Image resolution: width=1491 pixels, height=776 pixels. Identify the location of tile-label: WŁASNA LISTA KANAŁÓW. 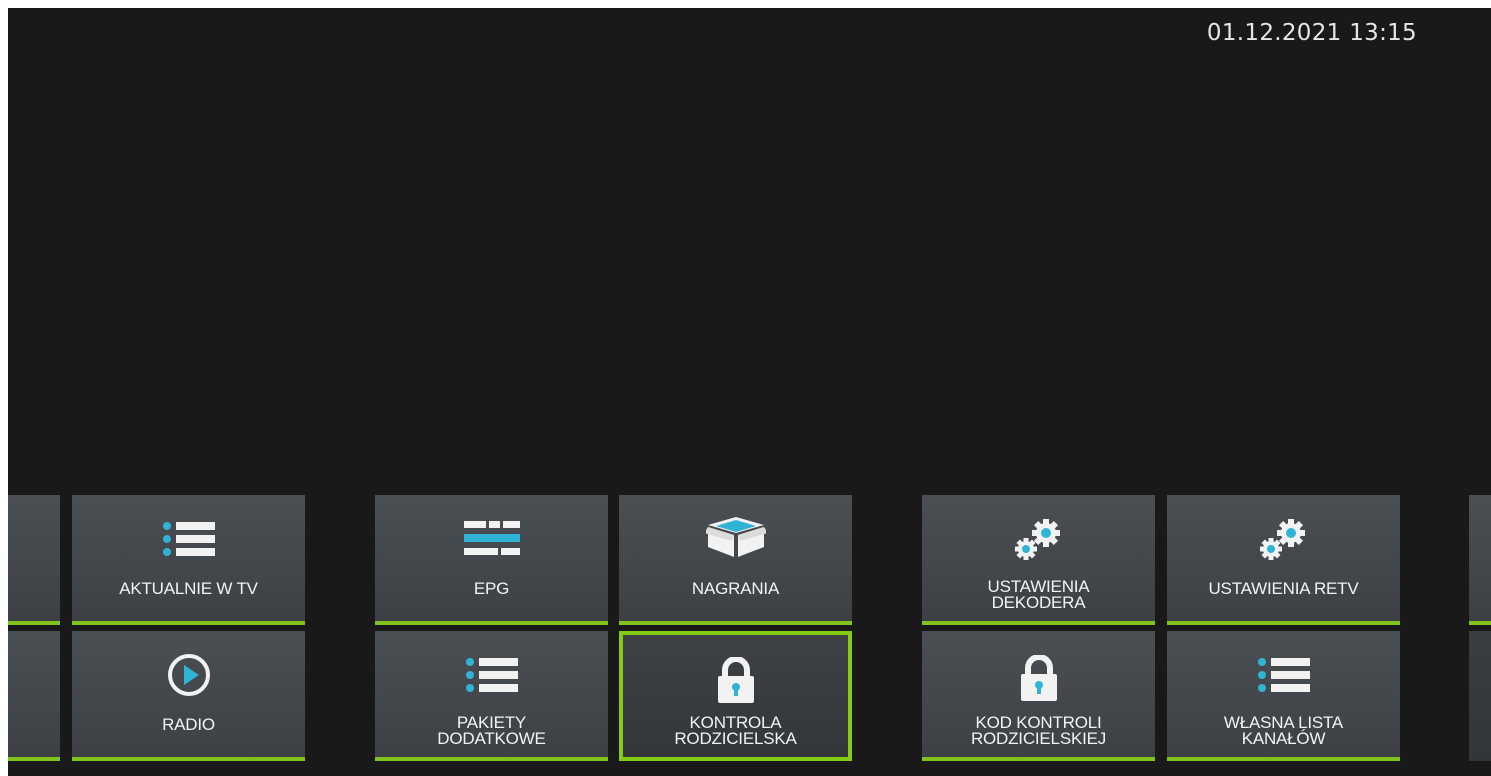
(1283, 730).